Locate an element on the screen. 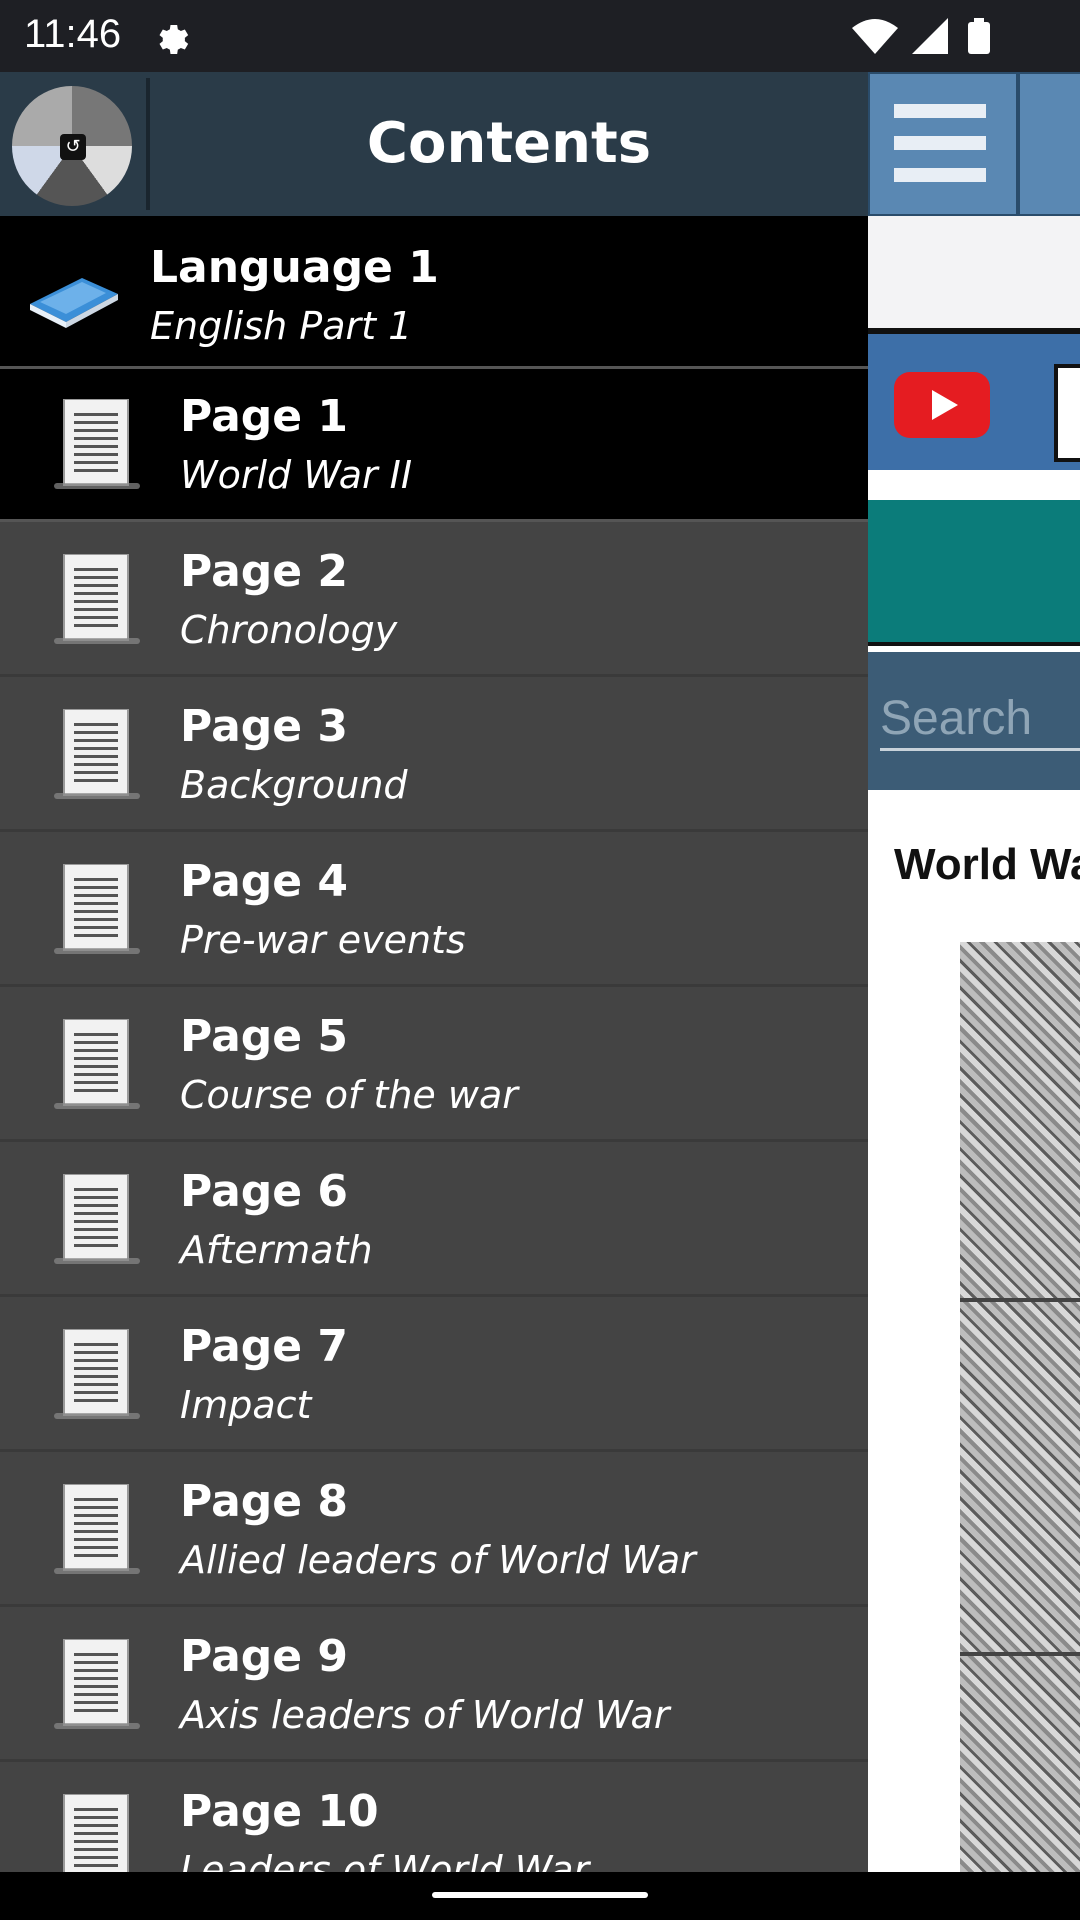  contents-item: Page 8 Allied leaders of World War is located at coordinates (434, 1530).